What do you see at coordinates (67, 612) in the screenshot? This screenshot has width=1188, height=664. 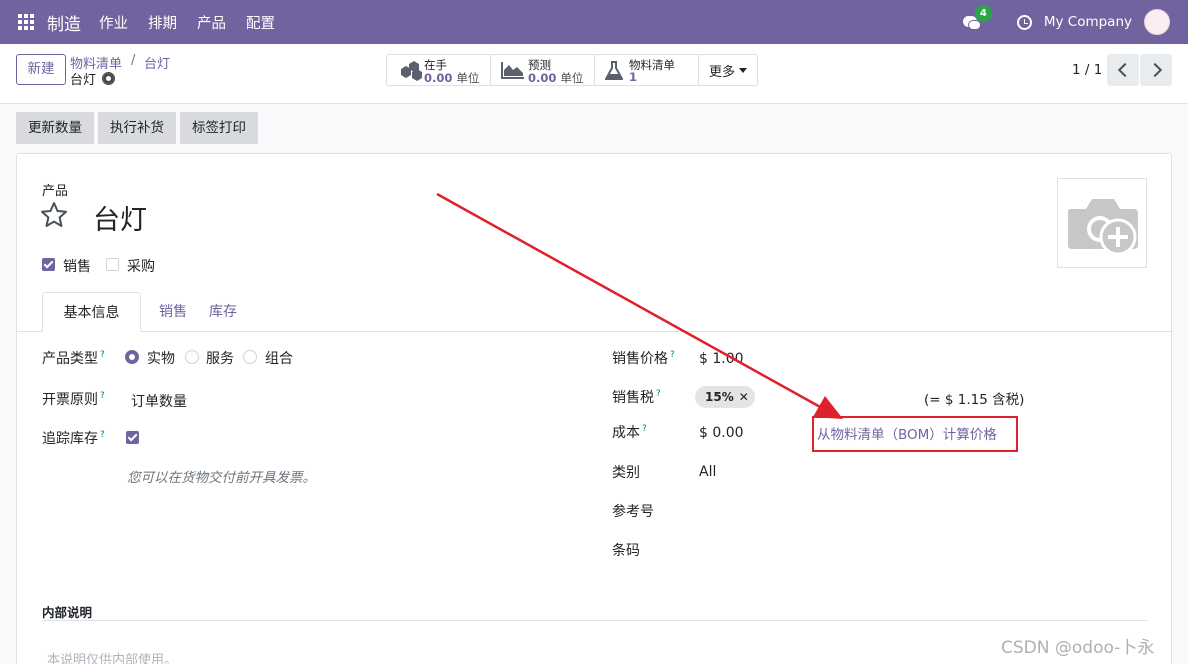 I see `internal-notes-title: 内部说明` at bounding box center [67, 612].